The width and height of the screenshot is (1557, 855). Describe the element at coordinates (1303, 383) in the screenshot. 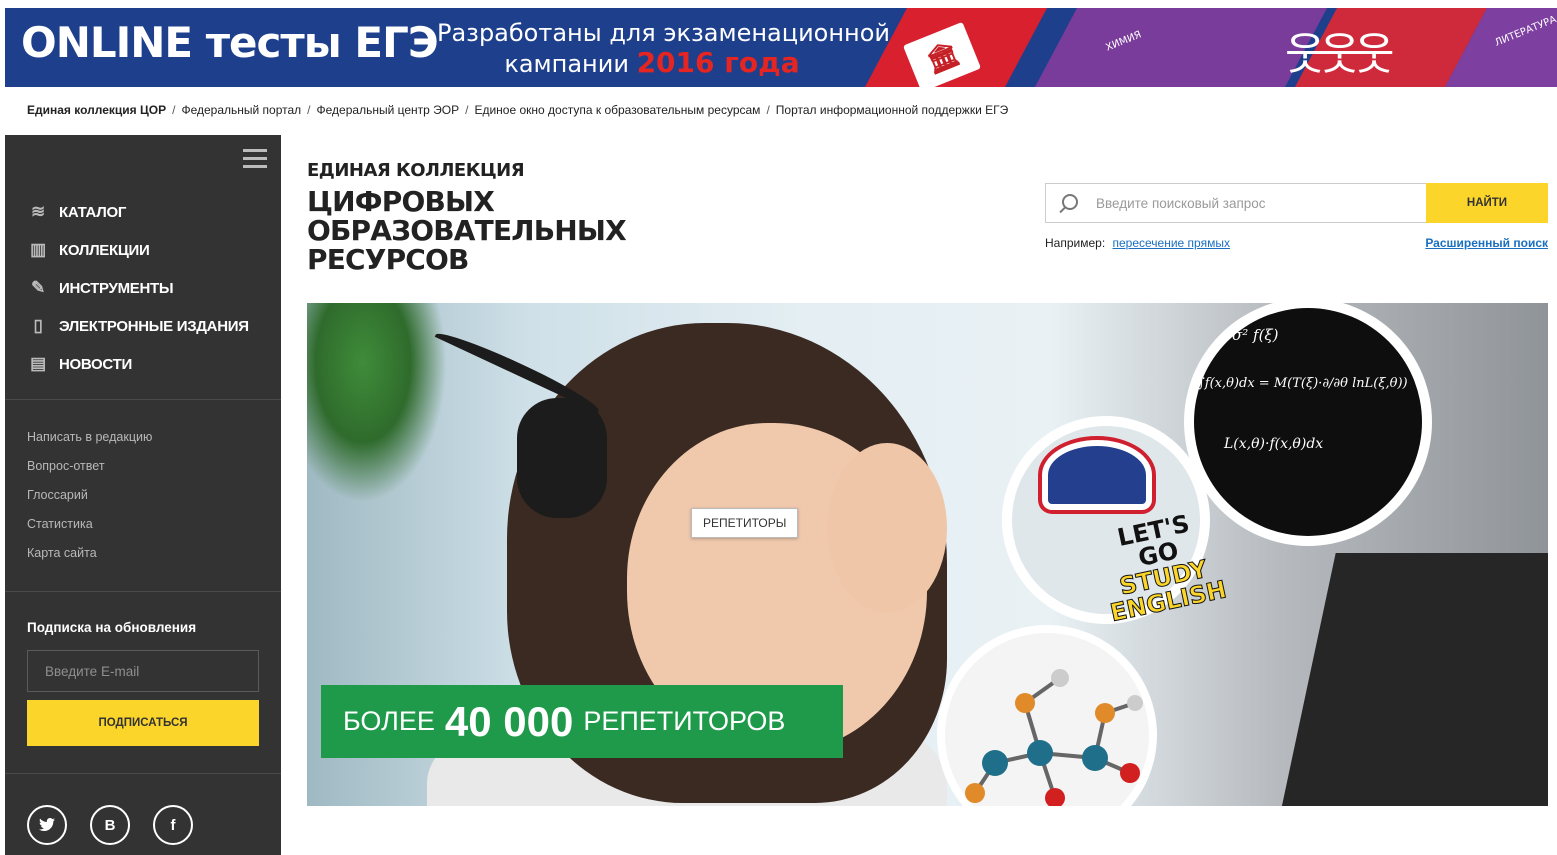

I see `formula-text: ∫f(x,θ)dx = M(T(ξ)·∂/∂θ lnL(ξ,θ))` at that location.